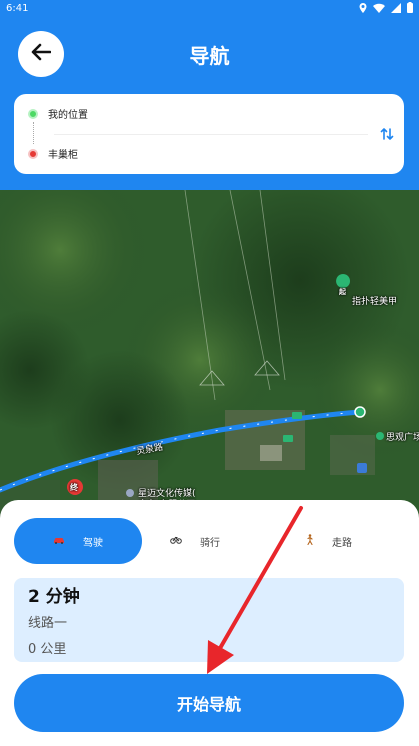 This screenshot has width=419, height=746. Describe the element at coordinates (310, 541) in the screenshot. I see `walk-icon` at that location.